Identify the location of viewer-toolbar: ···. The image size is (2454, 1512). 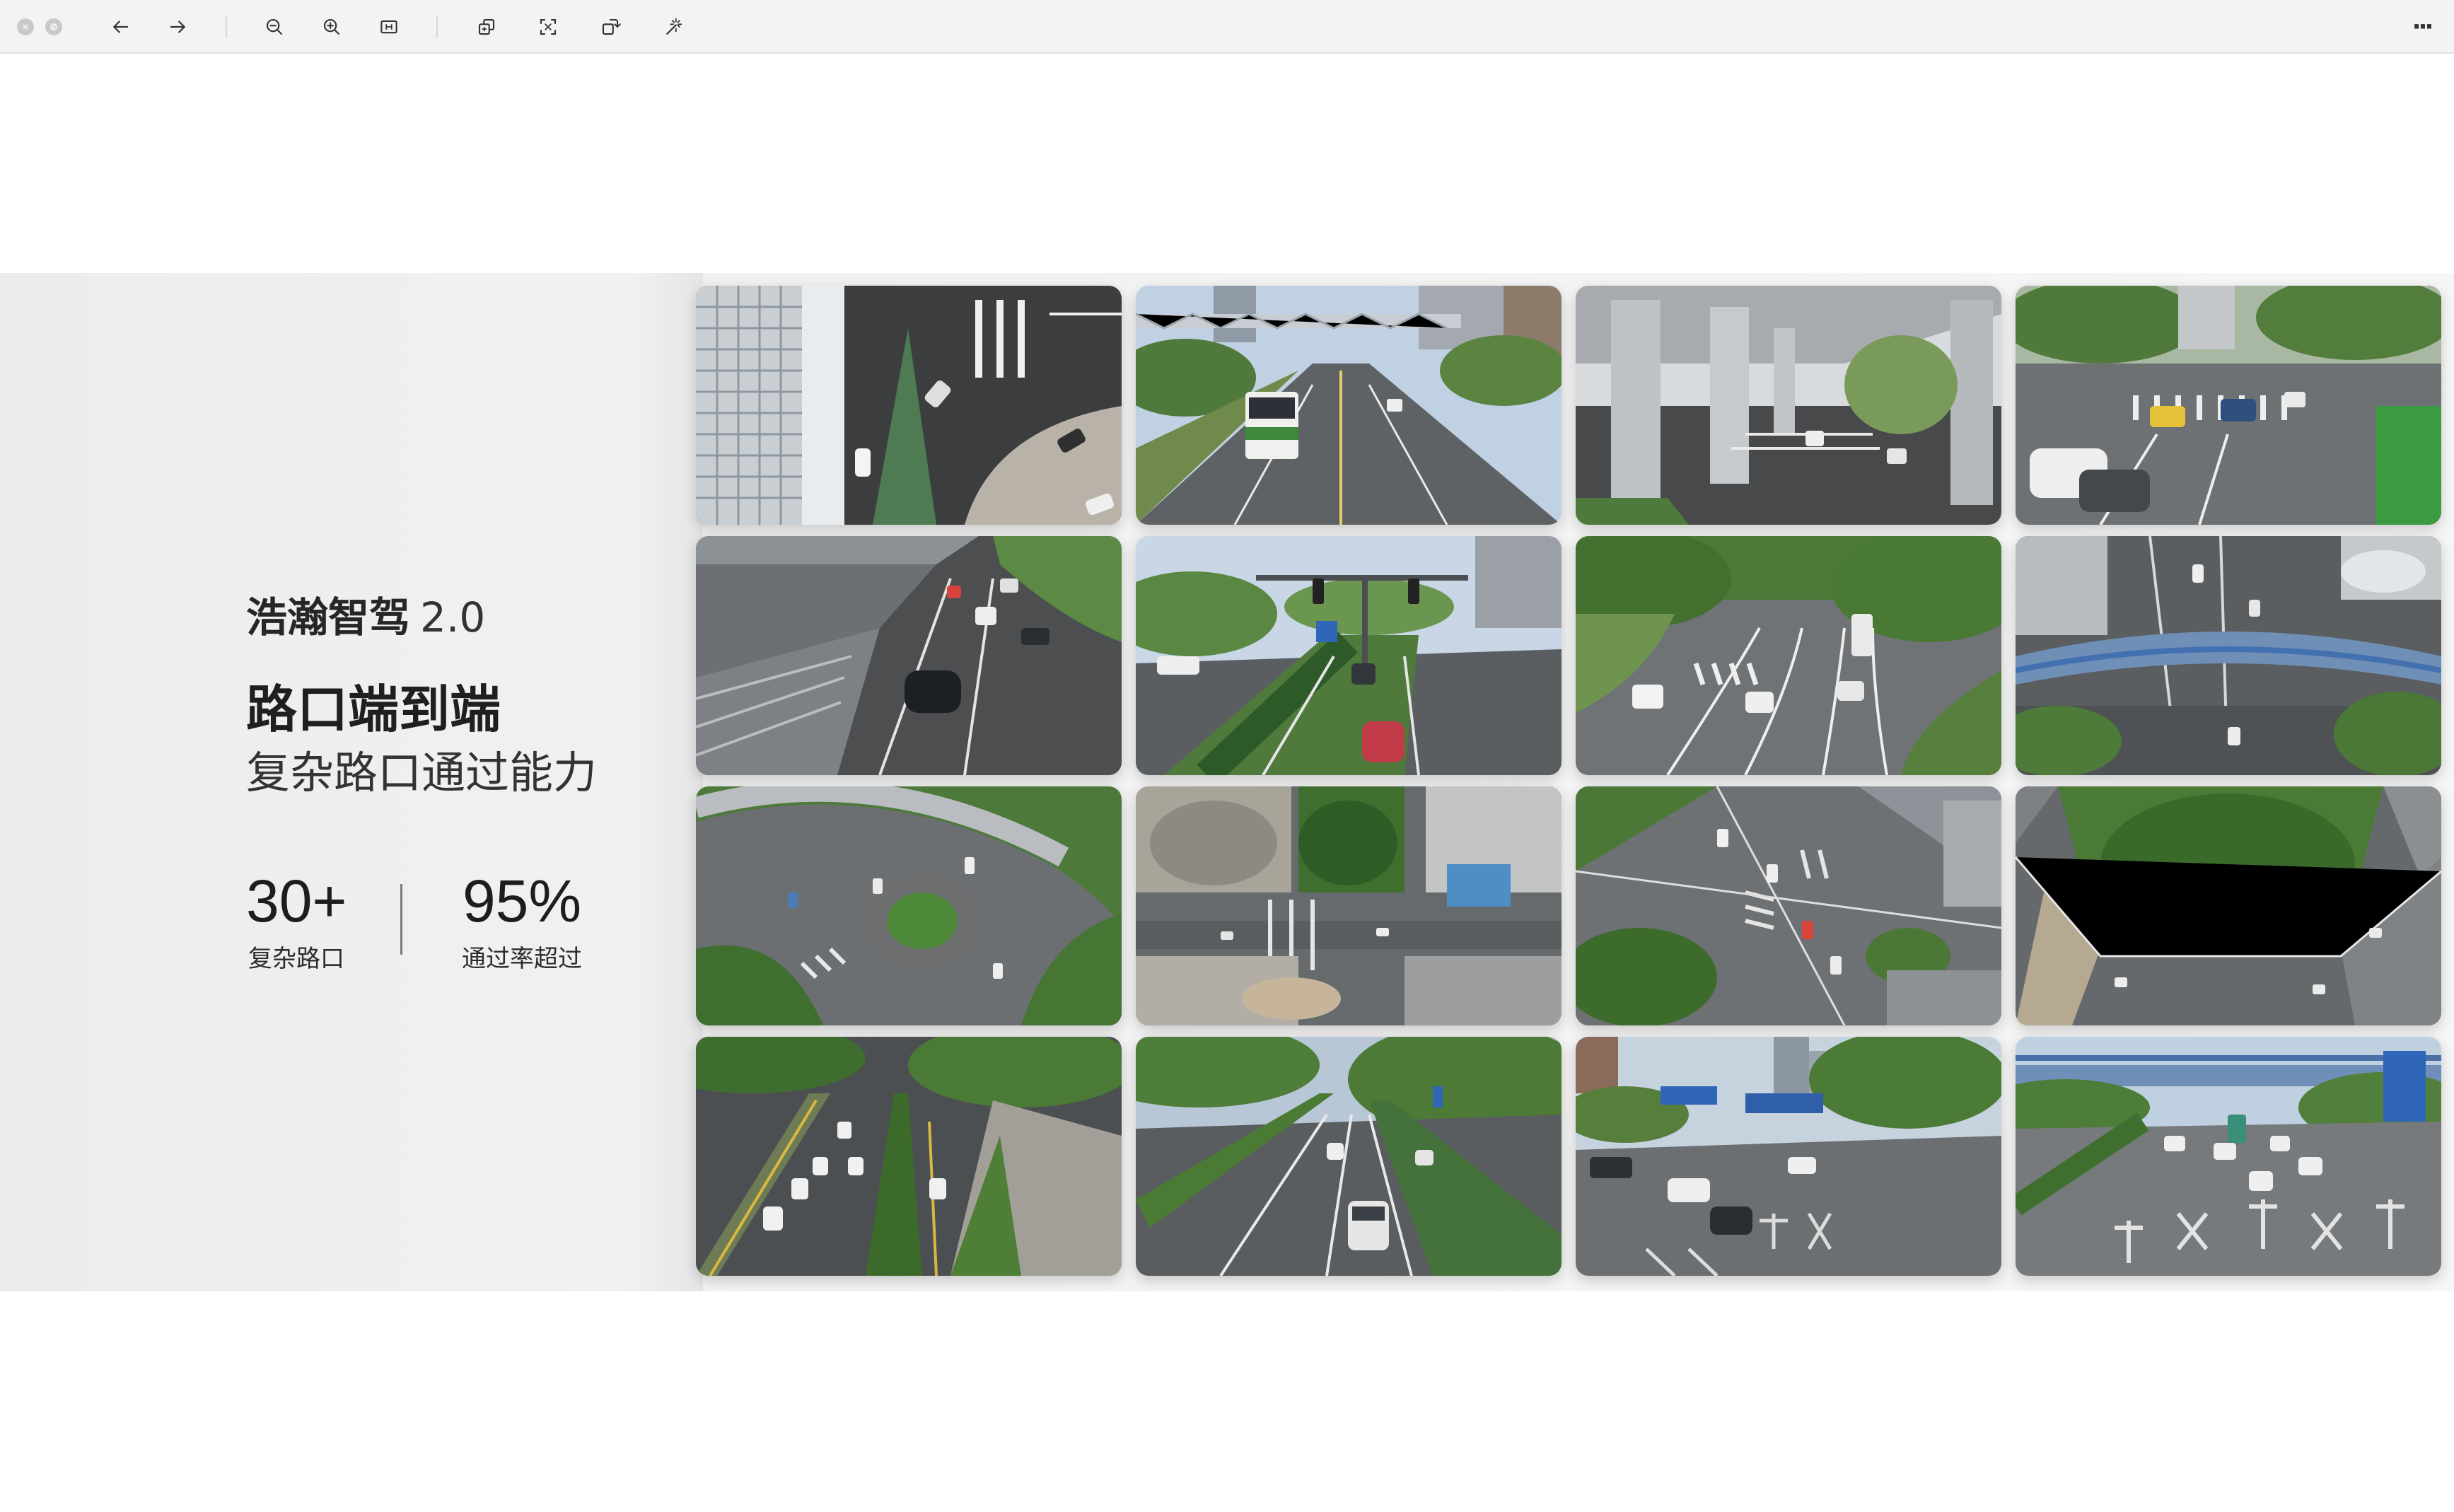
(1227, 27).